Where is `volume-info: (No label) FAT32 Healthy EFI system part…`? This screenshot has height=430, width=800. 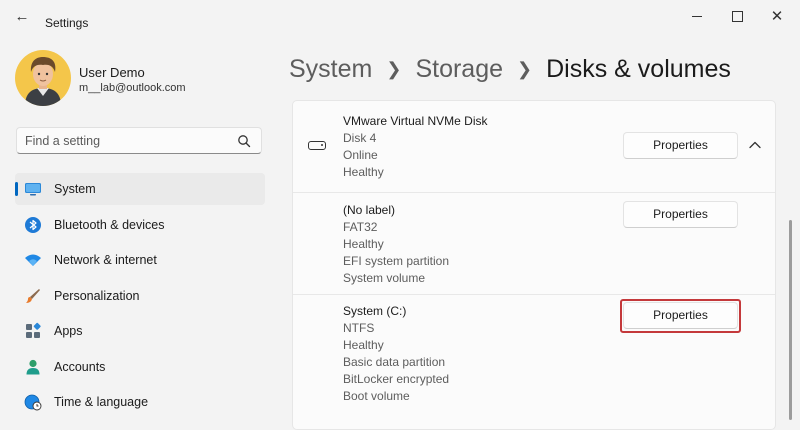
volume-info: (No label) FAT32 Healthy EFI system part… is located at coordinates (396, 244).